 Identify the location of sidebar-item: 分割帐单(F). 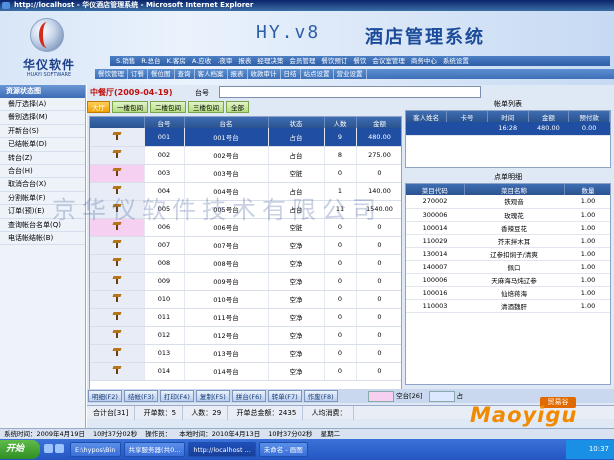
(42, 199).